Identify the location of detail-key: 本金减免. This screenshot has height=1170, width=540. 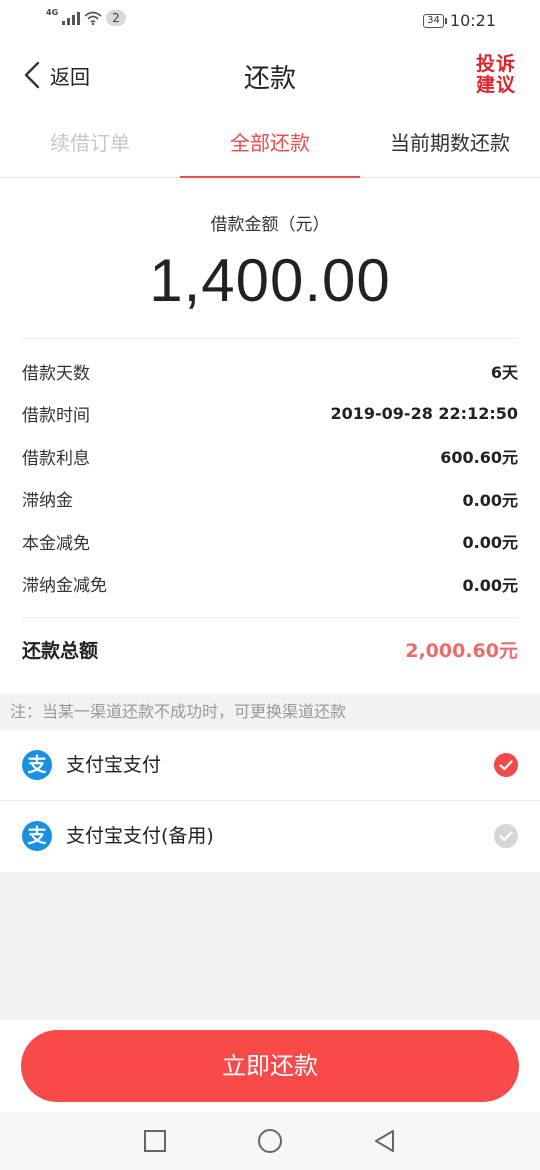
(56, 543).